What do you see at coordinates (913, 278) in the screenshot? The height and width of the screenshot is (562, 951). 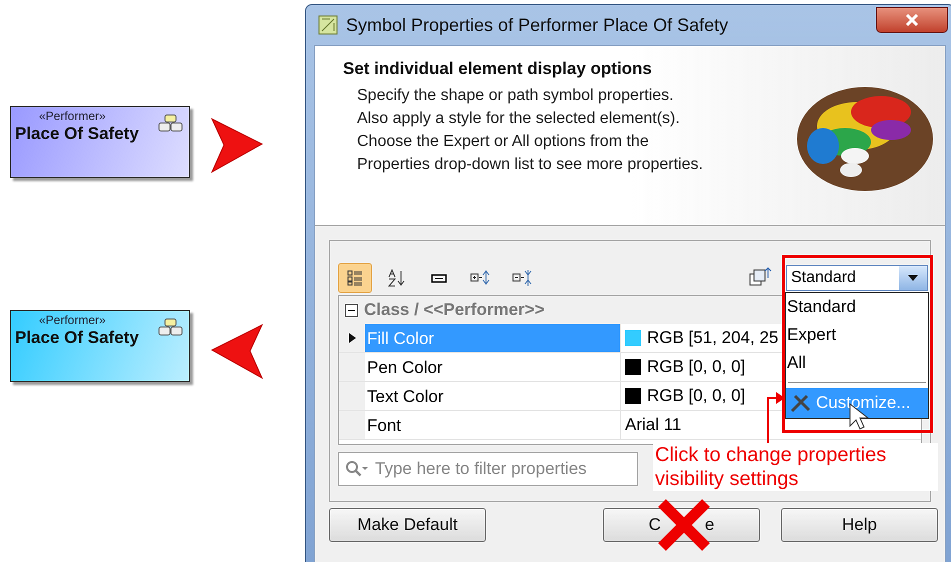 I see `caret-icon` at bounding box center [913, 278].